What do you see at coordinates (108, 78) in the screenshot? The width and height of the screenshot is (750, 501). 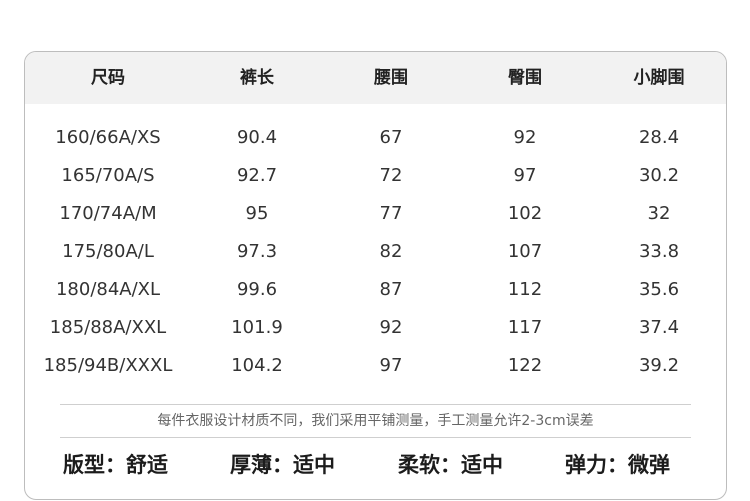 I see `header-size: 尺码` at bounding box center [108, 78].